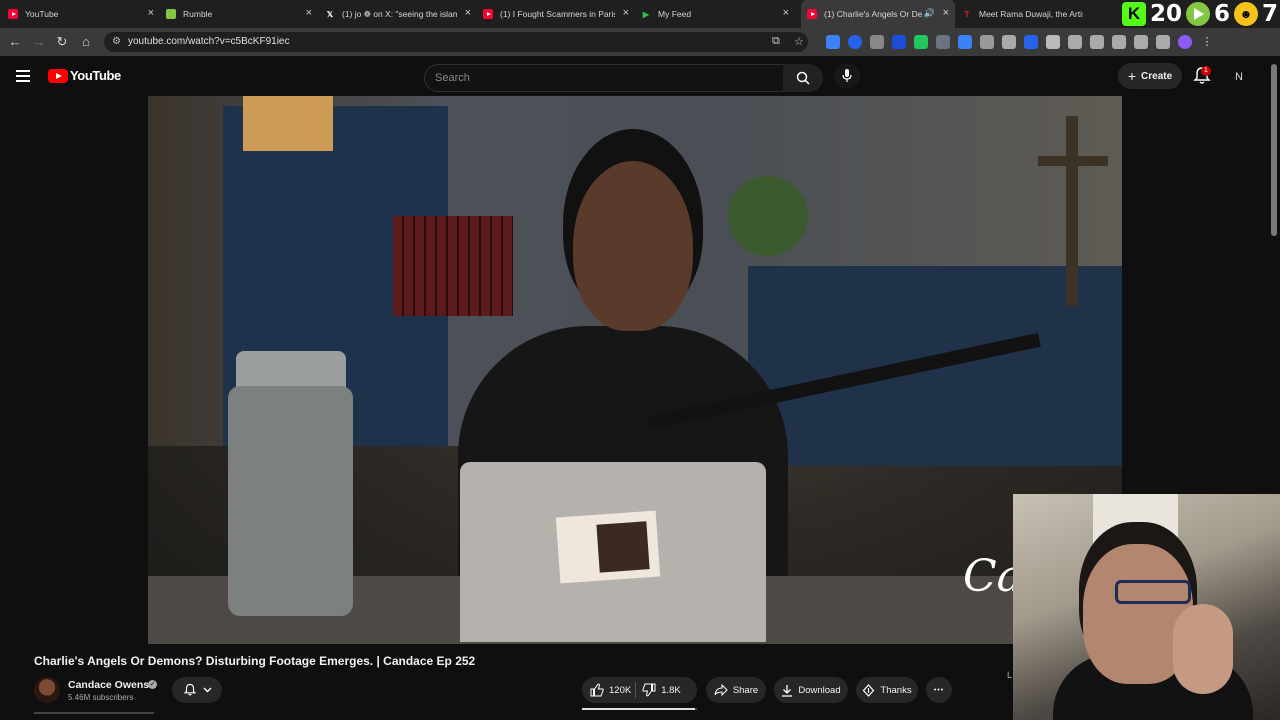  I want to click on webcam-overlay, so click(1146, 607).